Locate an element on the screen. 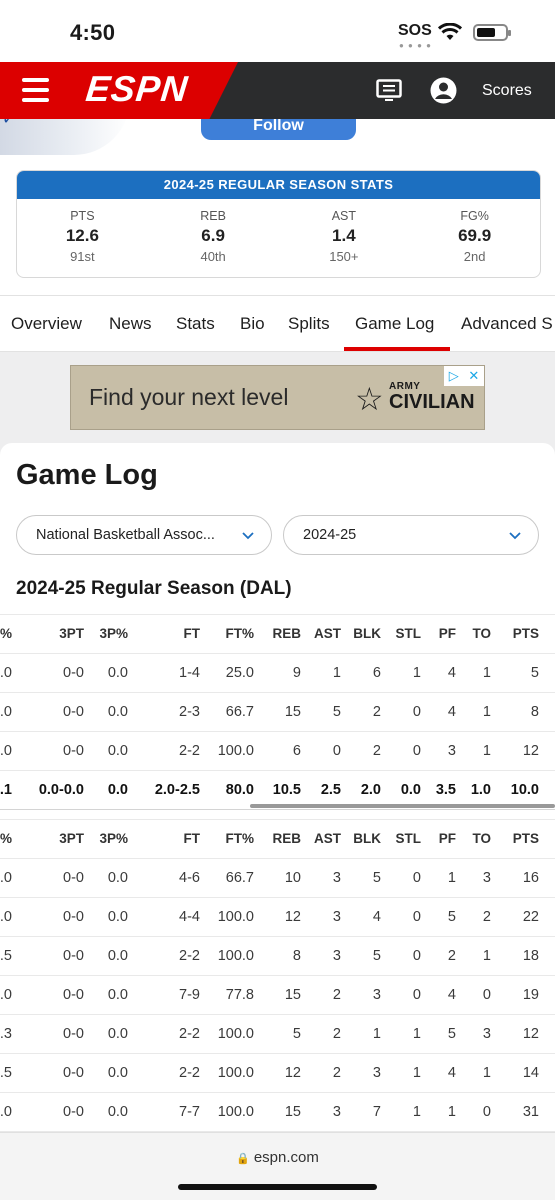  season-section-title: 2024-25 Regular Season (DAL) is located at coordinates (154, 588).